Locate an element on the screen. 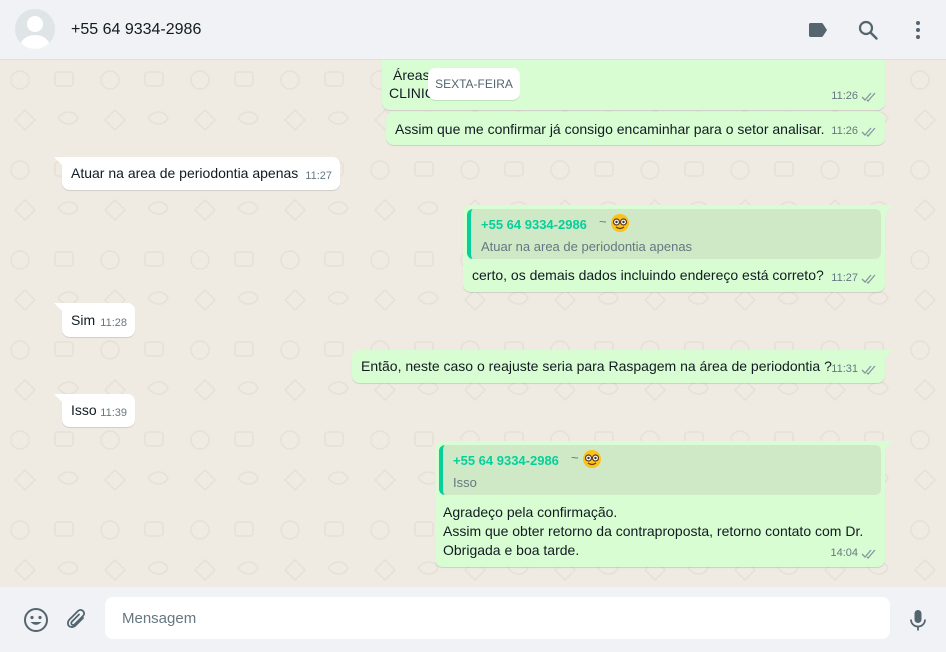 The image size is (946, 652). attach-icon is located at coordinates (77, 620).